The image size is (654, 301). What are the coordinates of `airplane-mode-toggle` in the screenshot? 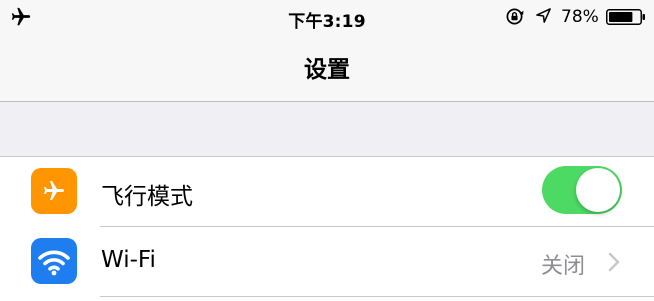 It's located at (582, 190).